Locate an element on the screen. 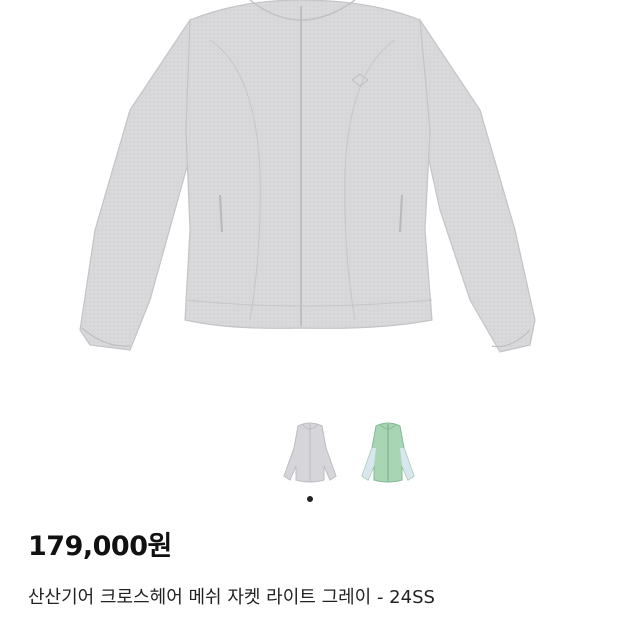  active-page-dot is located at coordinates (310, 499).